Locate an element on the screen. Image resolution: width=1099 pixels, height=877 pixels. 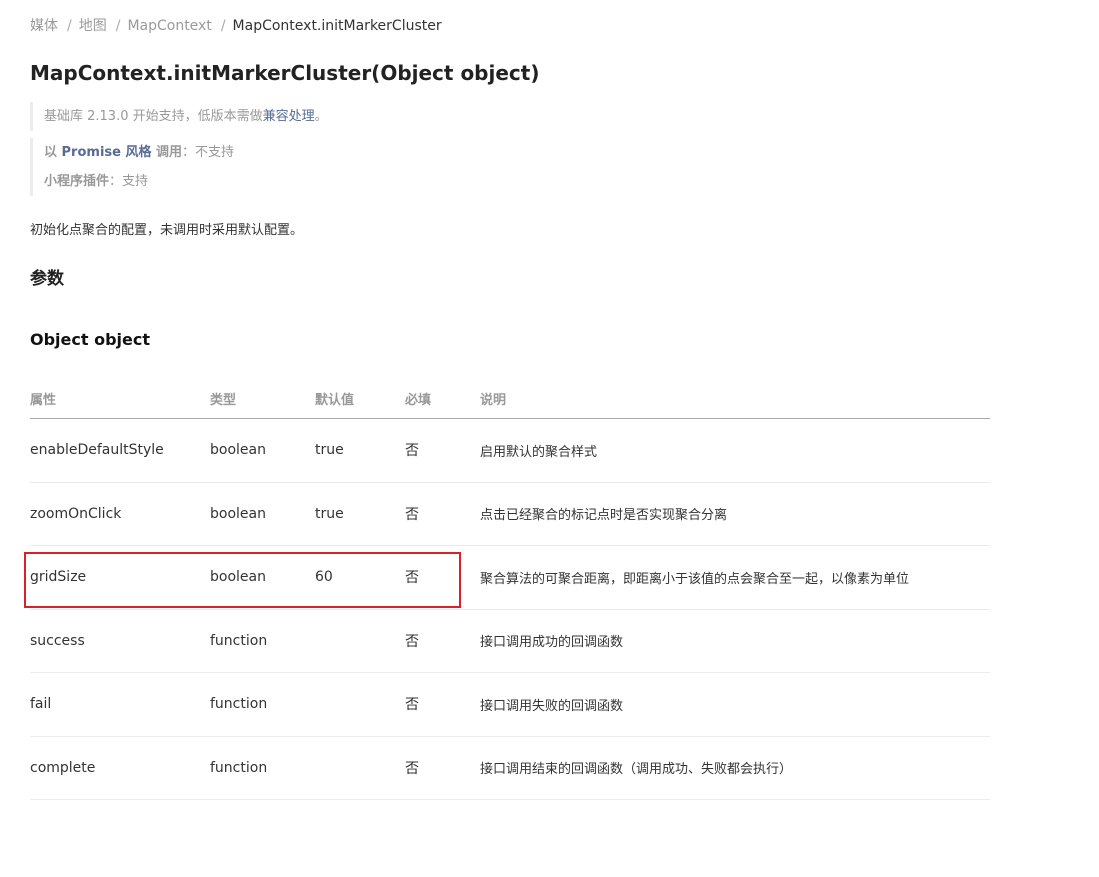
breadcrumb-item-mapcontext: MapContext is located at coordinates (169, 26).